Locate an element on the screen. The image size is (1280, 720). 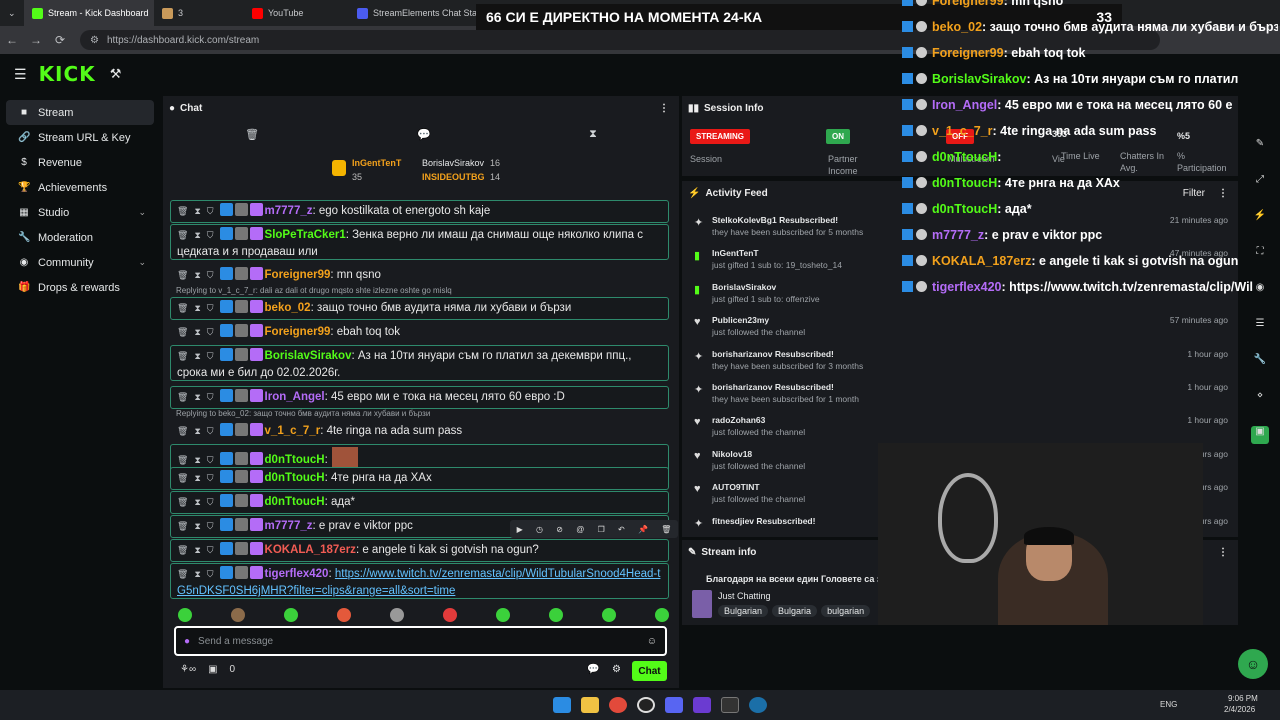
chat-input: ● Send a message ☺ is located at coordinates (420, 641).